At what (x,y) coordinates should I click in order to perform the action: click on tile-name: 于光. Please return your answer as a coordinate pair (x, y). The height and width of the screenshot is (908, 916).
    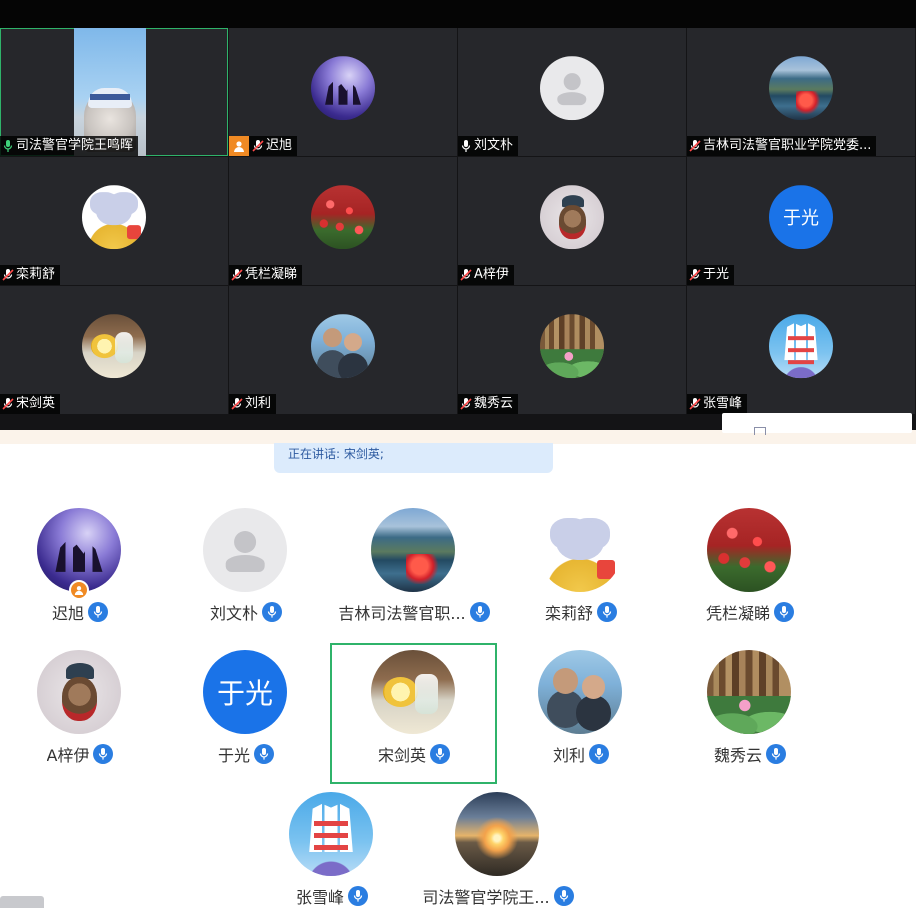
    Looking at the image, I should click on (716, 274).